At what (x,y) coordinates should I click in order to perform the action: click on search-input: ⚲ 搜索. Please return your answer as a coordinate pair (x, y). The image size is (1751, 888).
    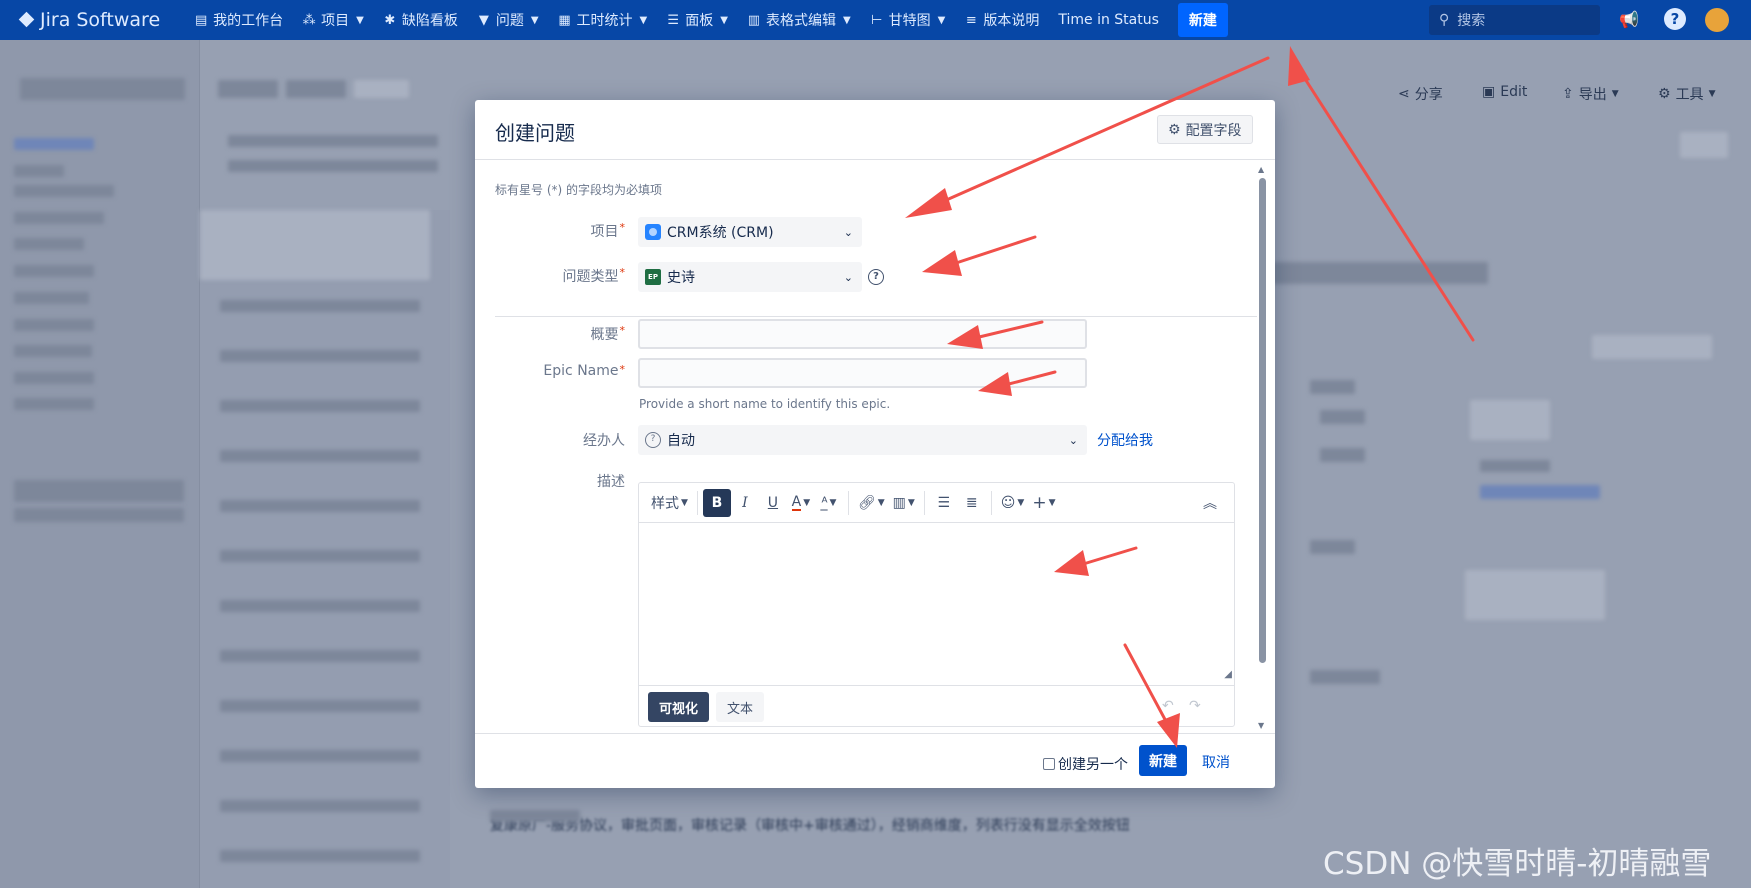
    Looking at the image, I should click on (1514, 20).